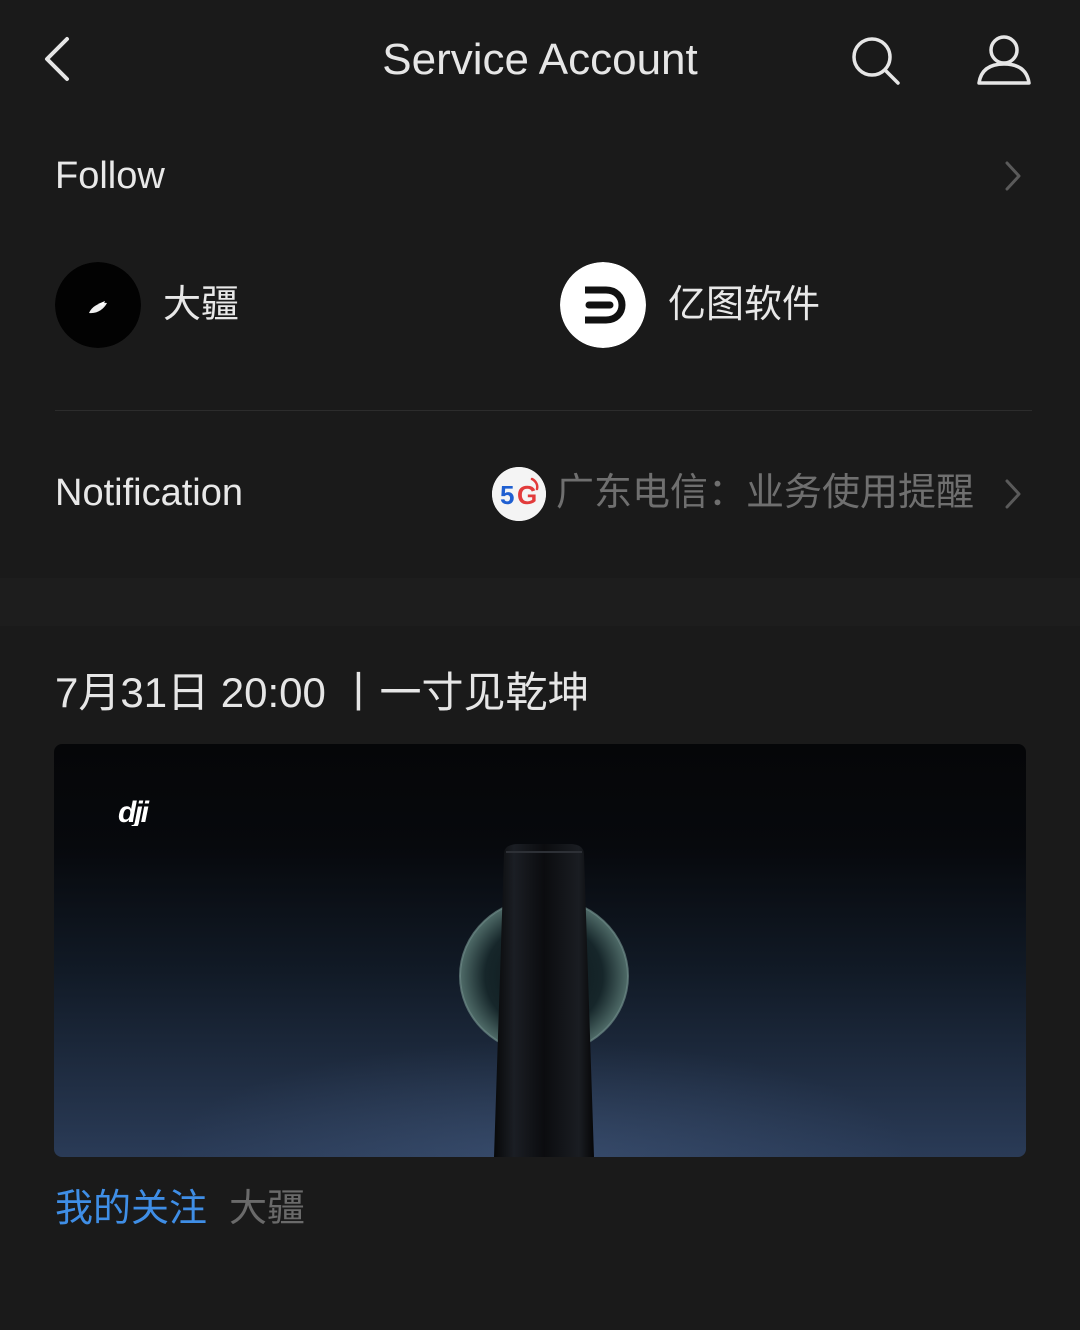 This screenshot has width=1080, height=1330. I want to click on article-tags: 我的关注 大疆, so click(180, 1209).